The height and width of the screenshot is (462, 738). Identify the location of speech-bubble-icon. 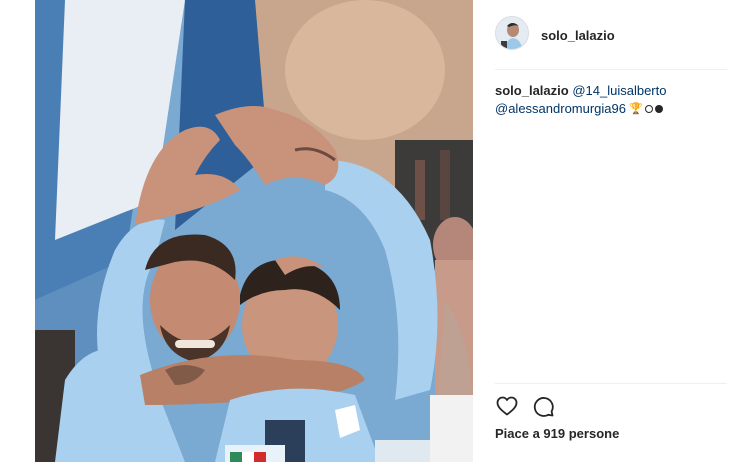
(543, 407).